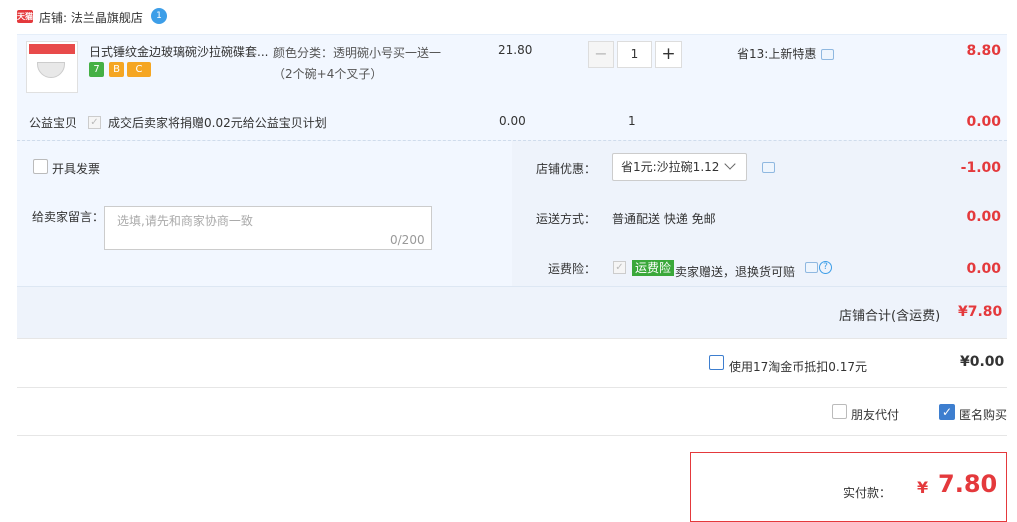 Image resolution: width=1017 pixels, height=522 pixels. I want to click on anonymous-purchase-checkbox: ✓, so click(947, 412).